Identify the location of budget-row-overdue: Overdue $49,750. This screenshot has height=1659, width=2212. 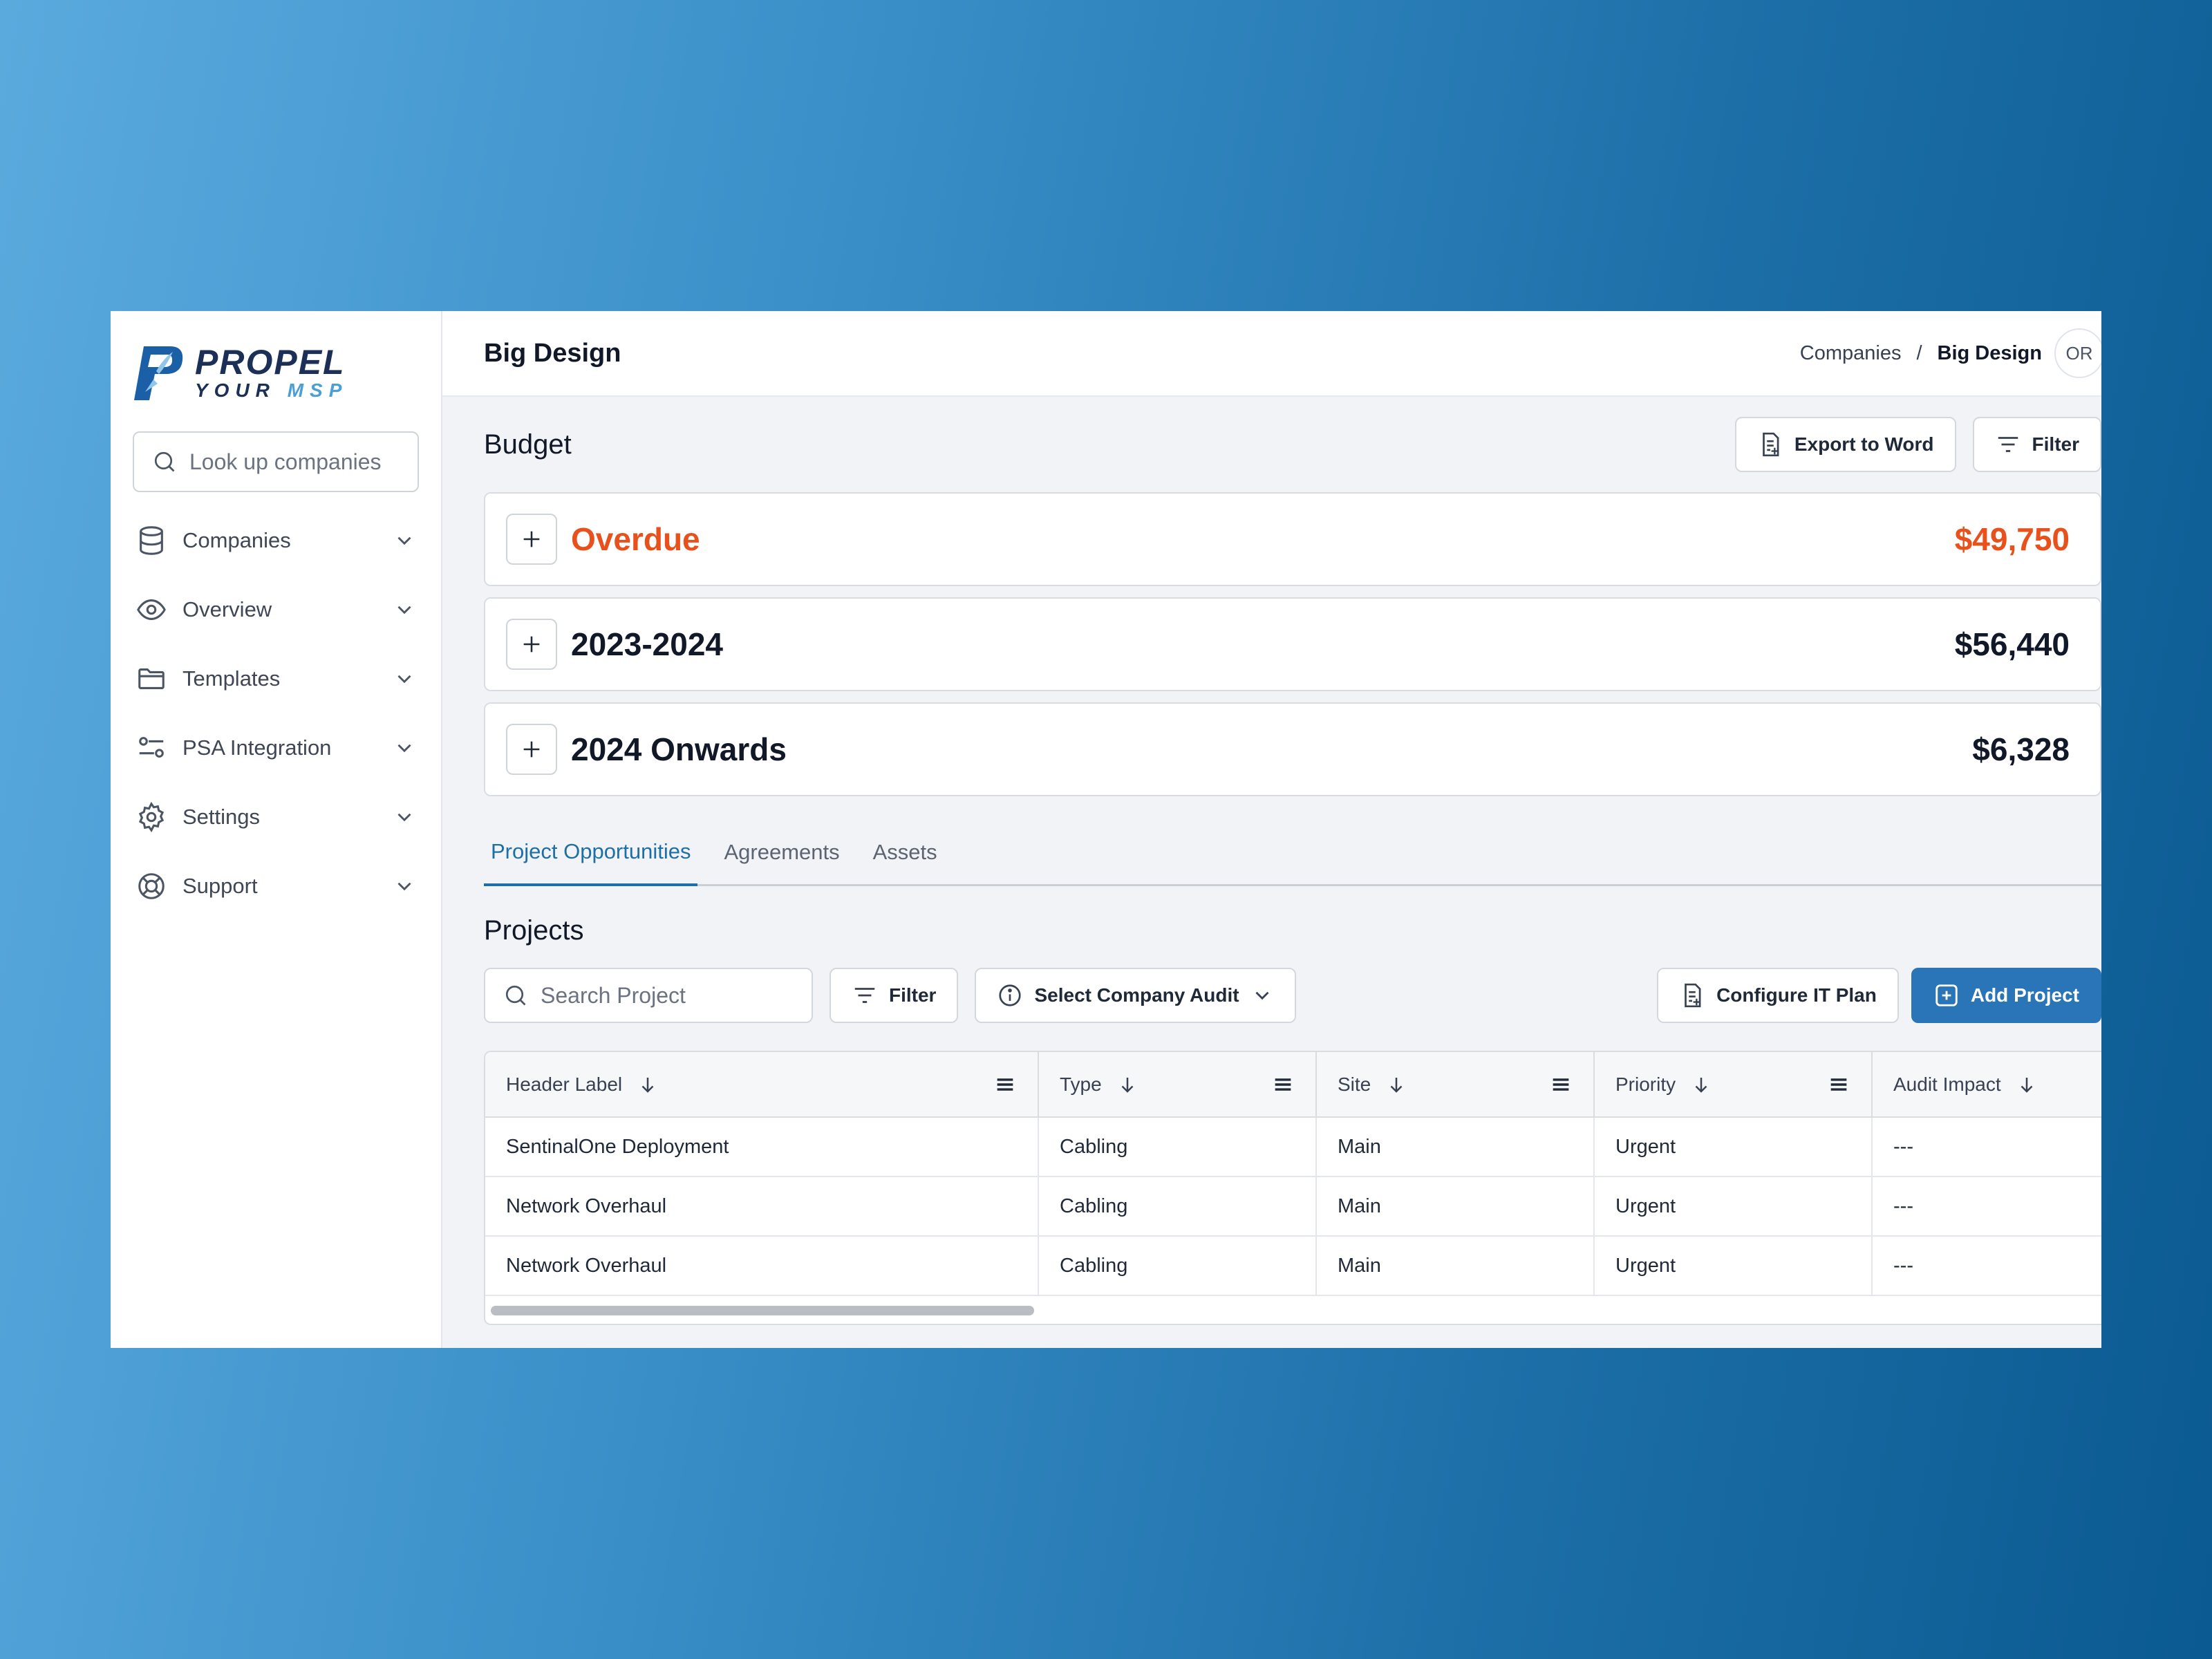
(1292, 539).